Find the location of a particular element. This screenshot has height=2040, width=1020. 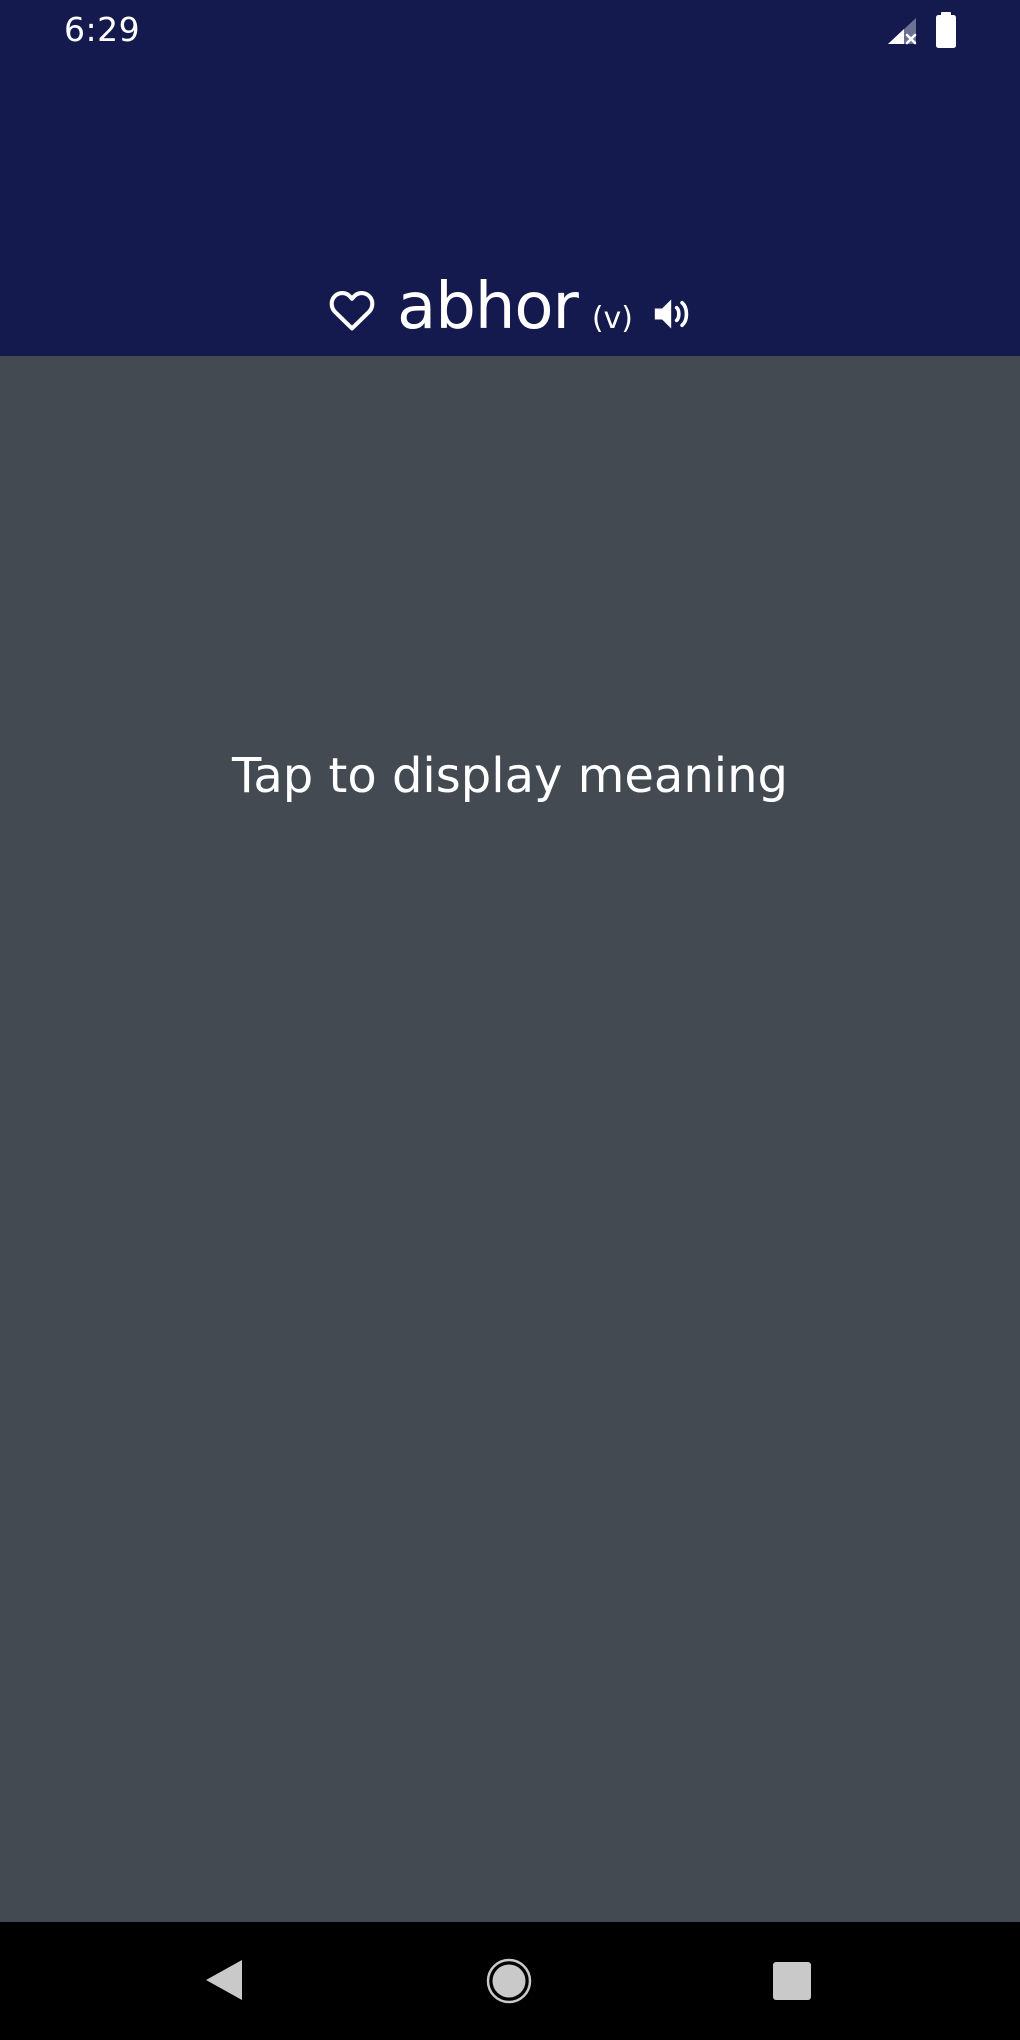

speaker-icon is located at coordinates (673, 314).